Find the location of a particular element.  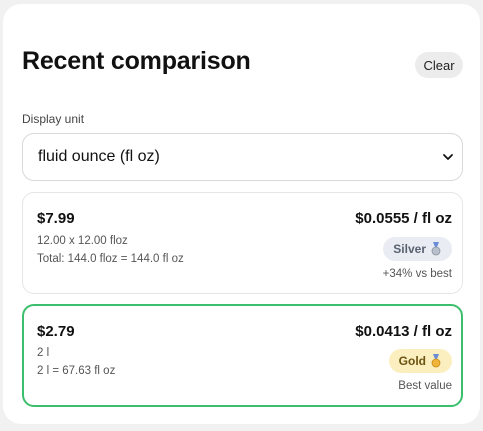

rank-badge-gold: Gold is located at coordinates (420, 361).